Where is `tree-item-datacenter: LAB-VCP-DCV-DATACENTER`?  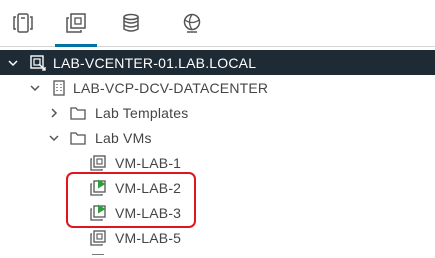 tree-item-datacenter: LAB-VCP-DCV-DATACENTER is located at coordinates (217, 87).